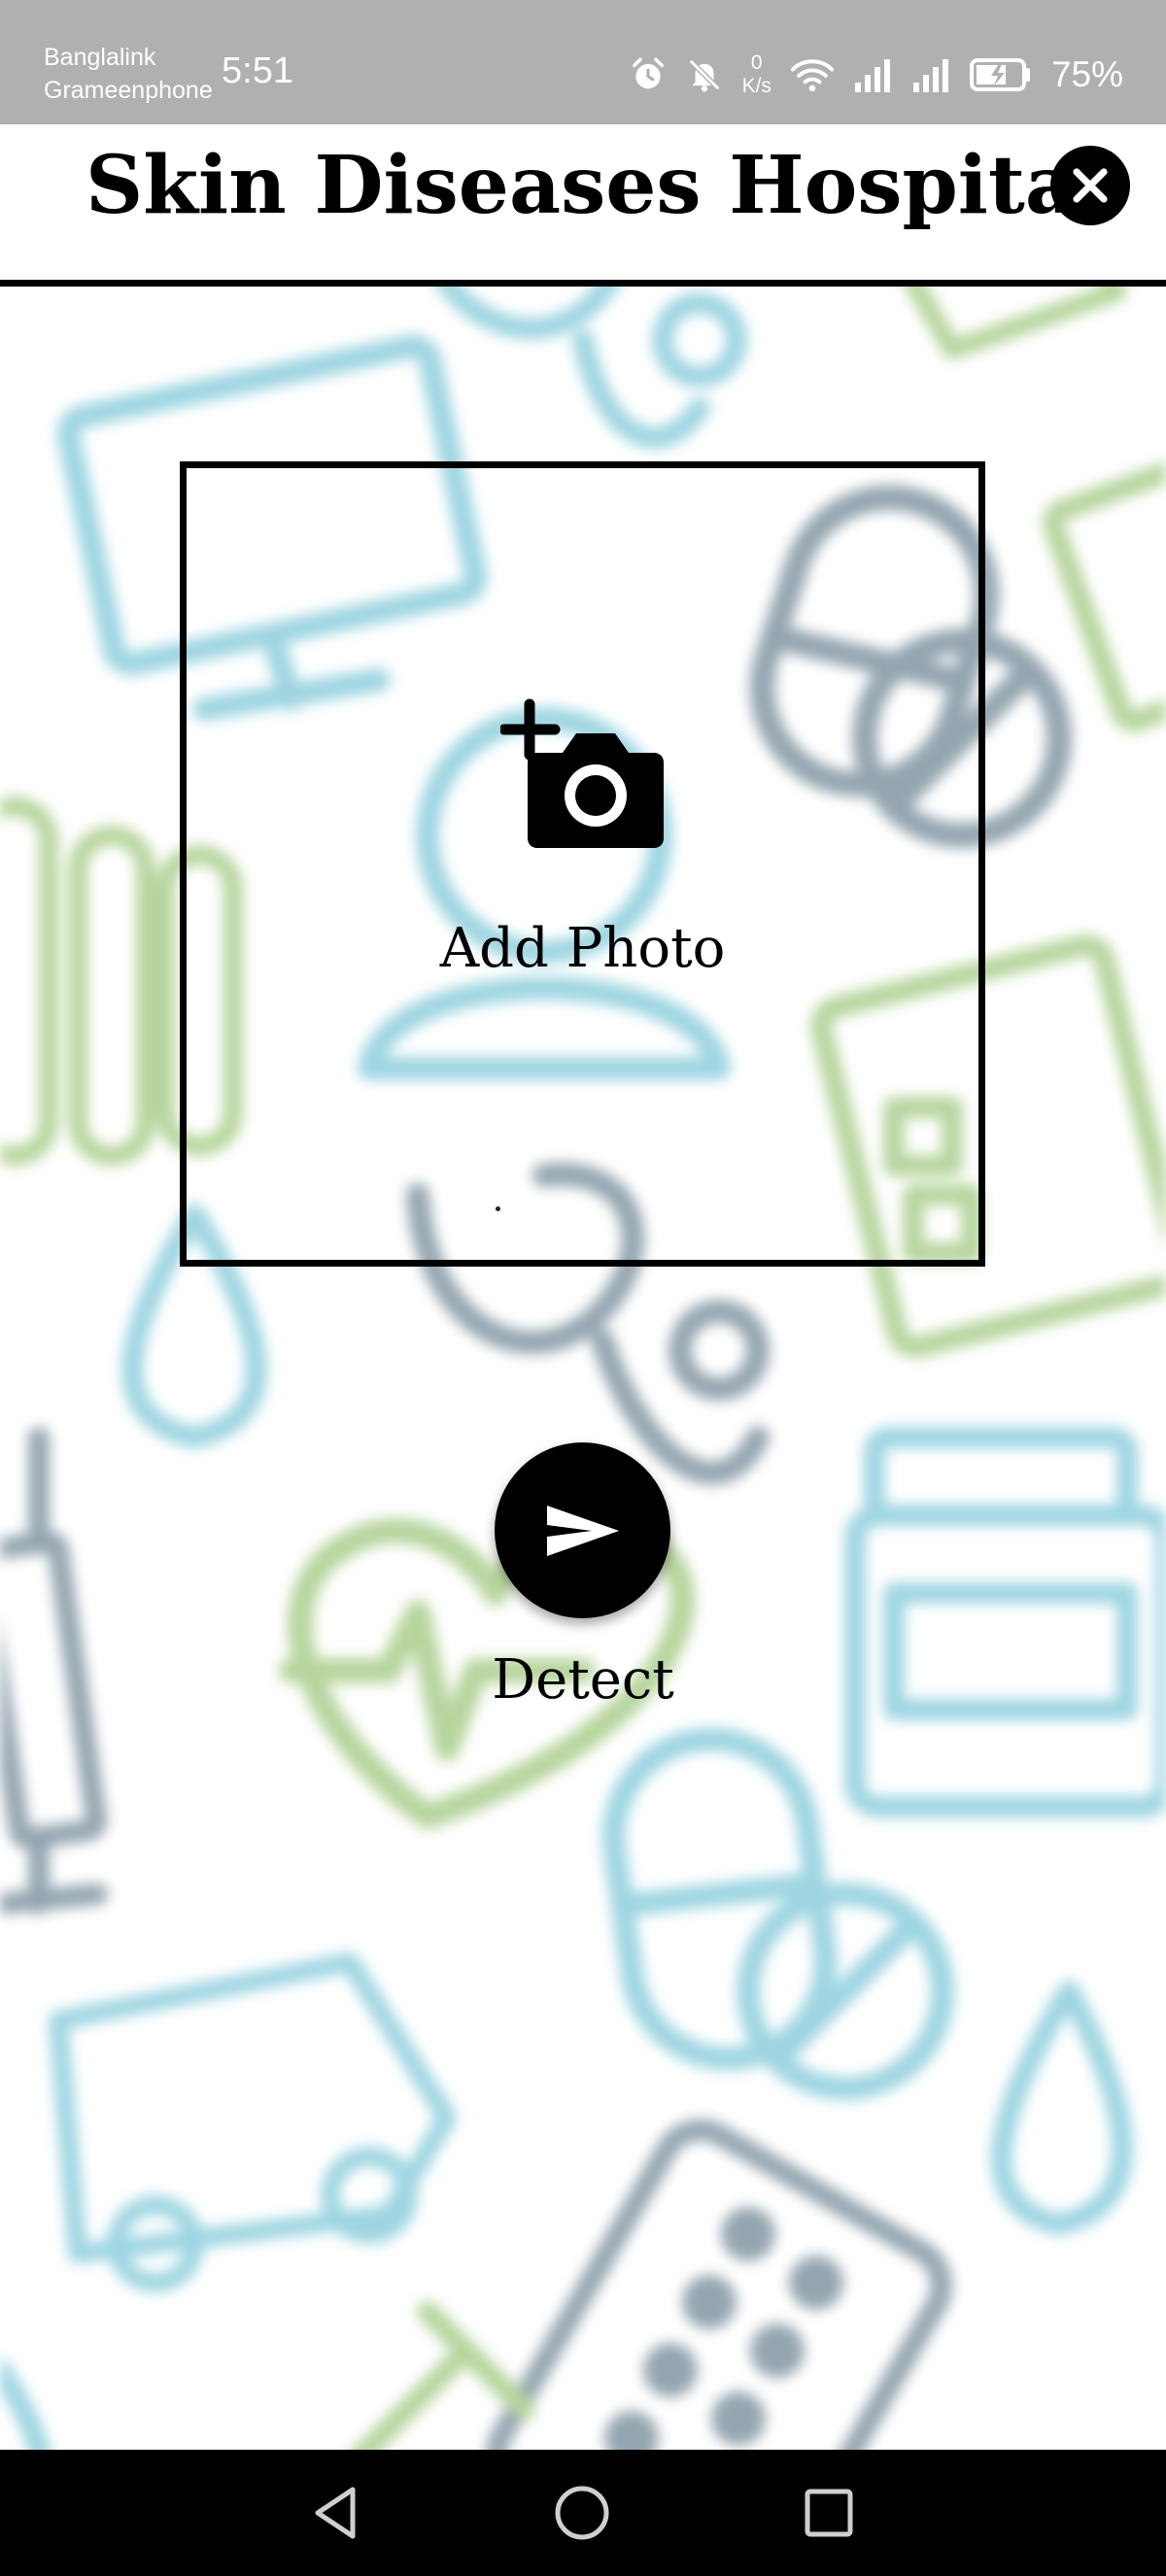 Image resolution: width=1166 pixels, height=2576 pixels. I want to click on back-triangle-icon, so click(335, 2513).